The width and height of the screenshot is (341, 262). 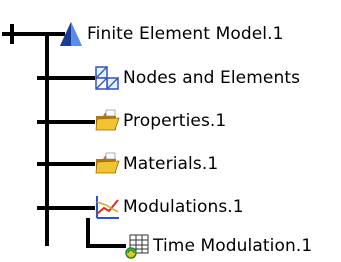 What do you see at coordinates (233, 246) in the screenshot?
I see `tree-node-label: Time Modulation.1` at bounding box center [233, 246].